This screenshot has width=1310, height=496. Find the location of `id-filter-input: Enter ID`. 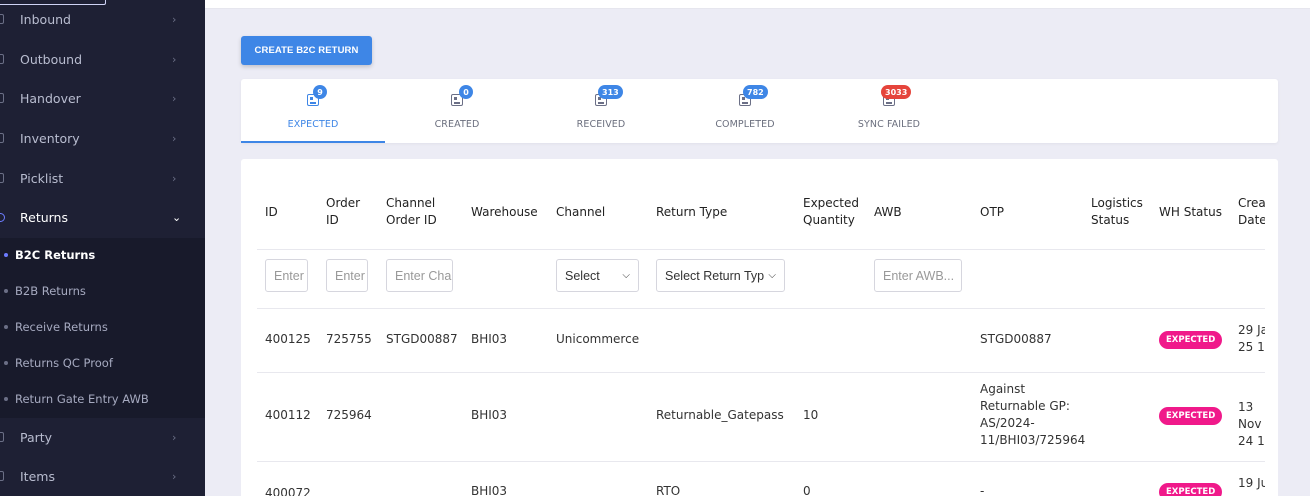

id-filter-input: Enter ID is located at coordinates (286, 275).